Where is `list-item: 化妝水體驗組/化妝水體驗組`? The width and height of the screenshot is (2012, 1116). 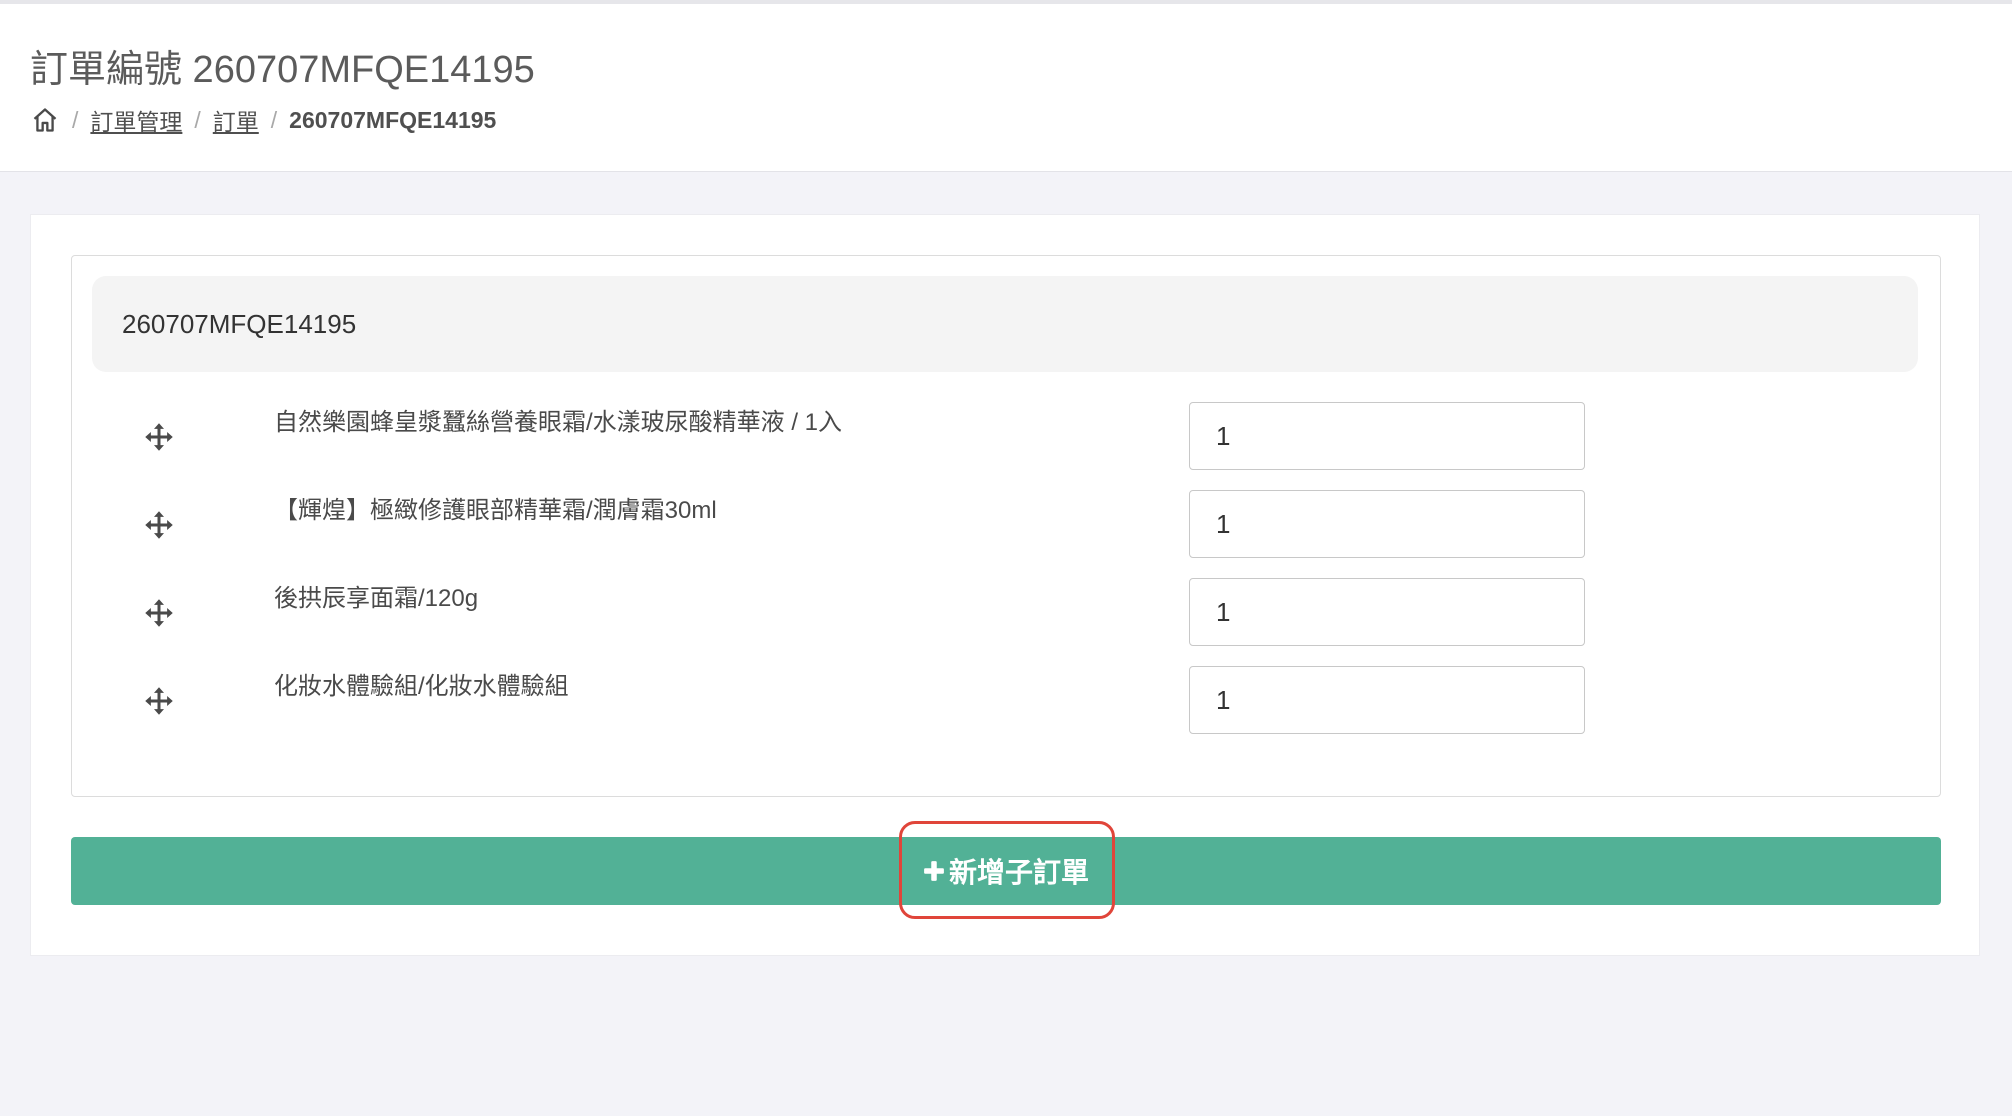 list-item: 化妝水體驗組/化妝水體驗組 is located at coordinates (1007, 700).